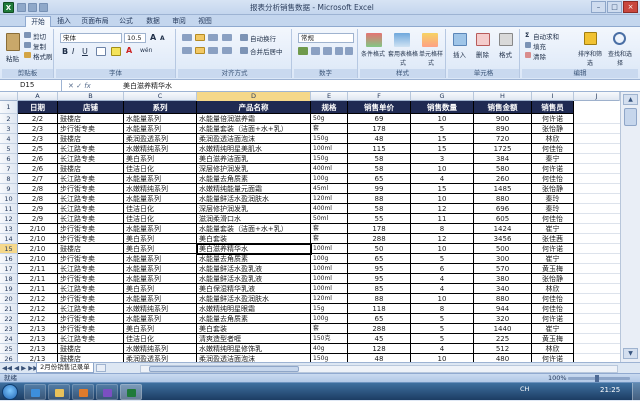 The image size is (640, 401). I want to click on table-cell: 2/10, so click(38, 229).